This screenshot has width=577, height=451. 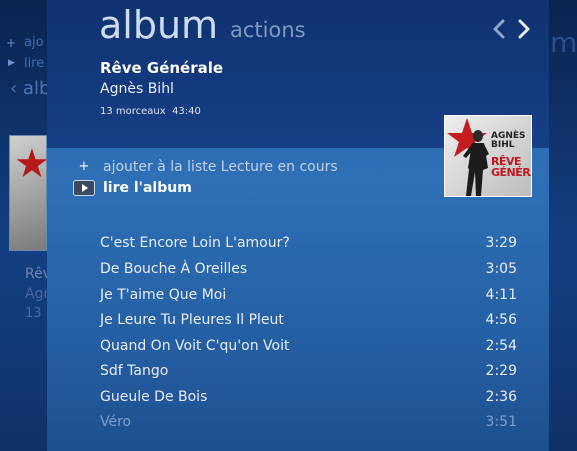 I want to click on track-row: Quand On Voit C'qu'on Voit 2:54, so click(x=308, y=349).